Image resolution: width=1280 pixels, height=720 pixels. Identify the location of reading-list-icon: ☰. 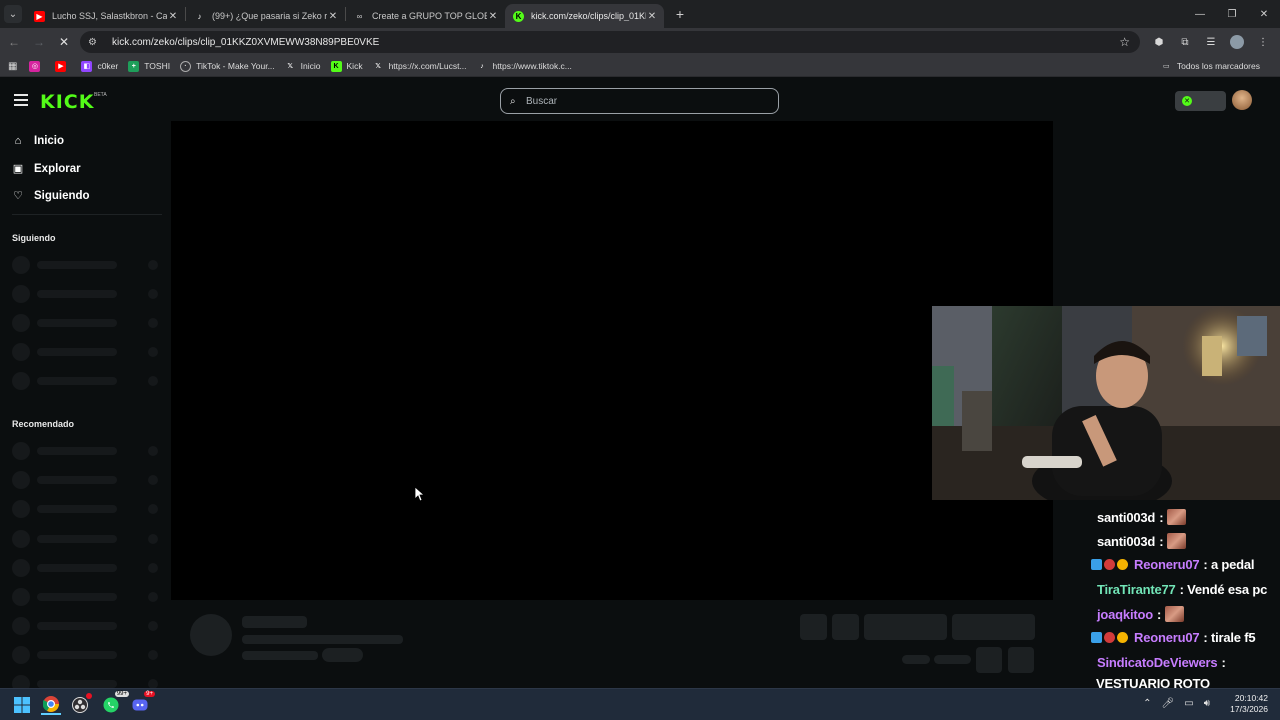
(1211, 42).